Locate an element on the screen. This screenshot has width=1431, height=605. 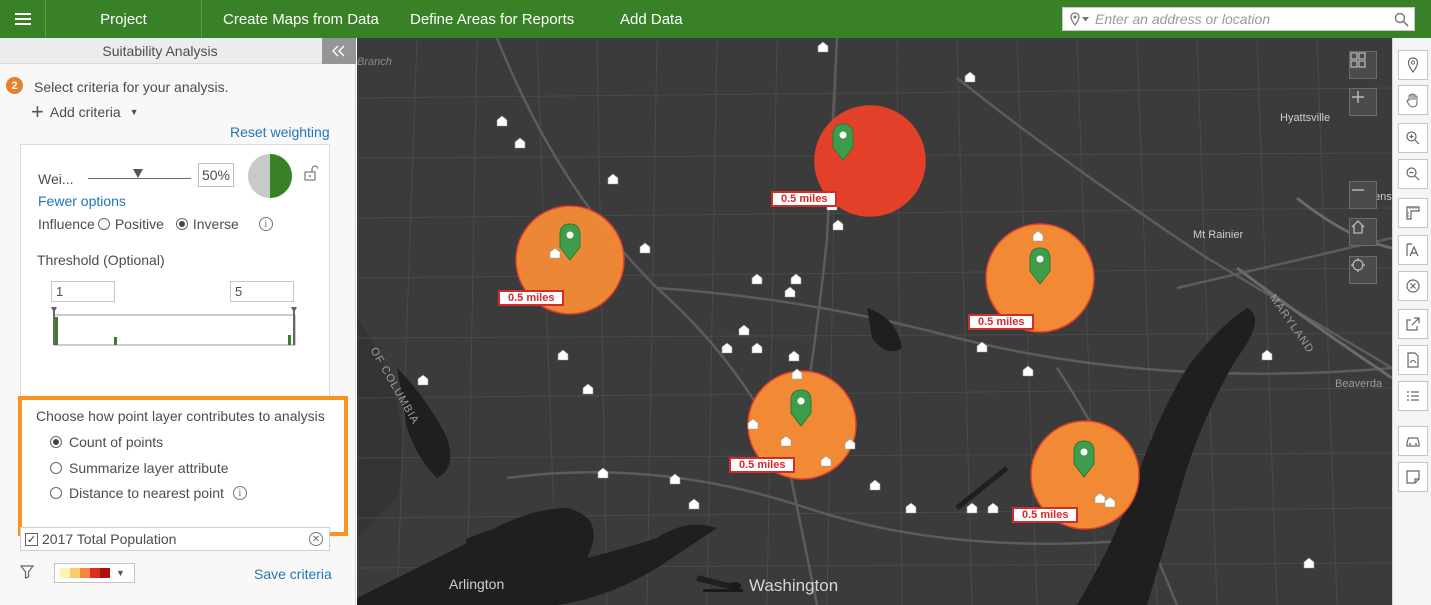
collapse-panel-button is located at coordinates (339, 51).